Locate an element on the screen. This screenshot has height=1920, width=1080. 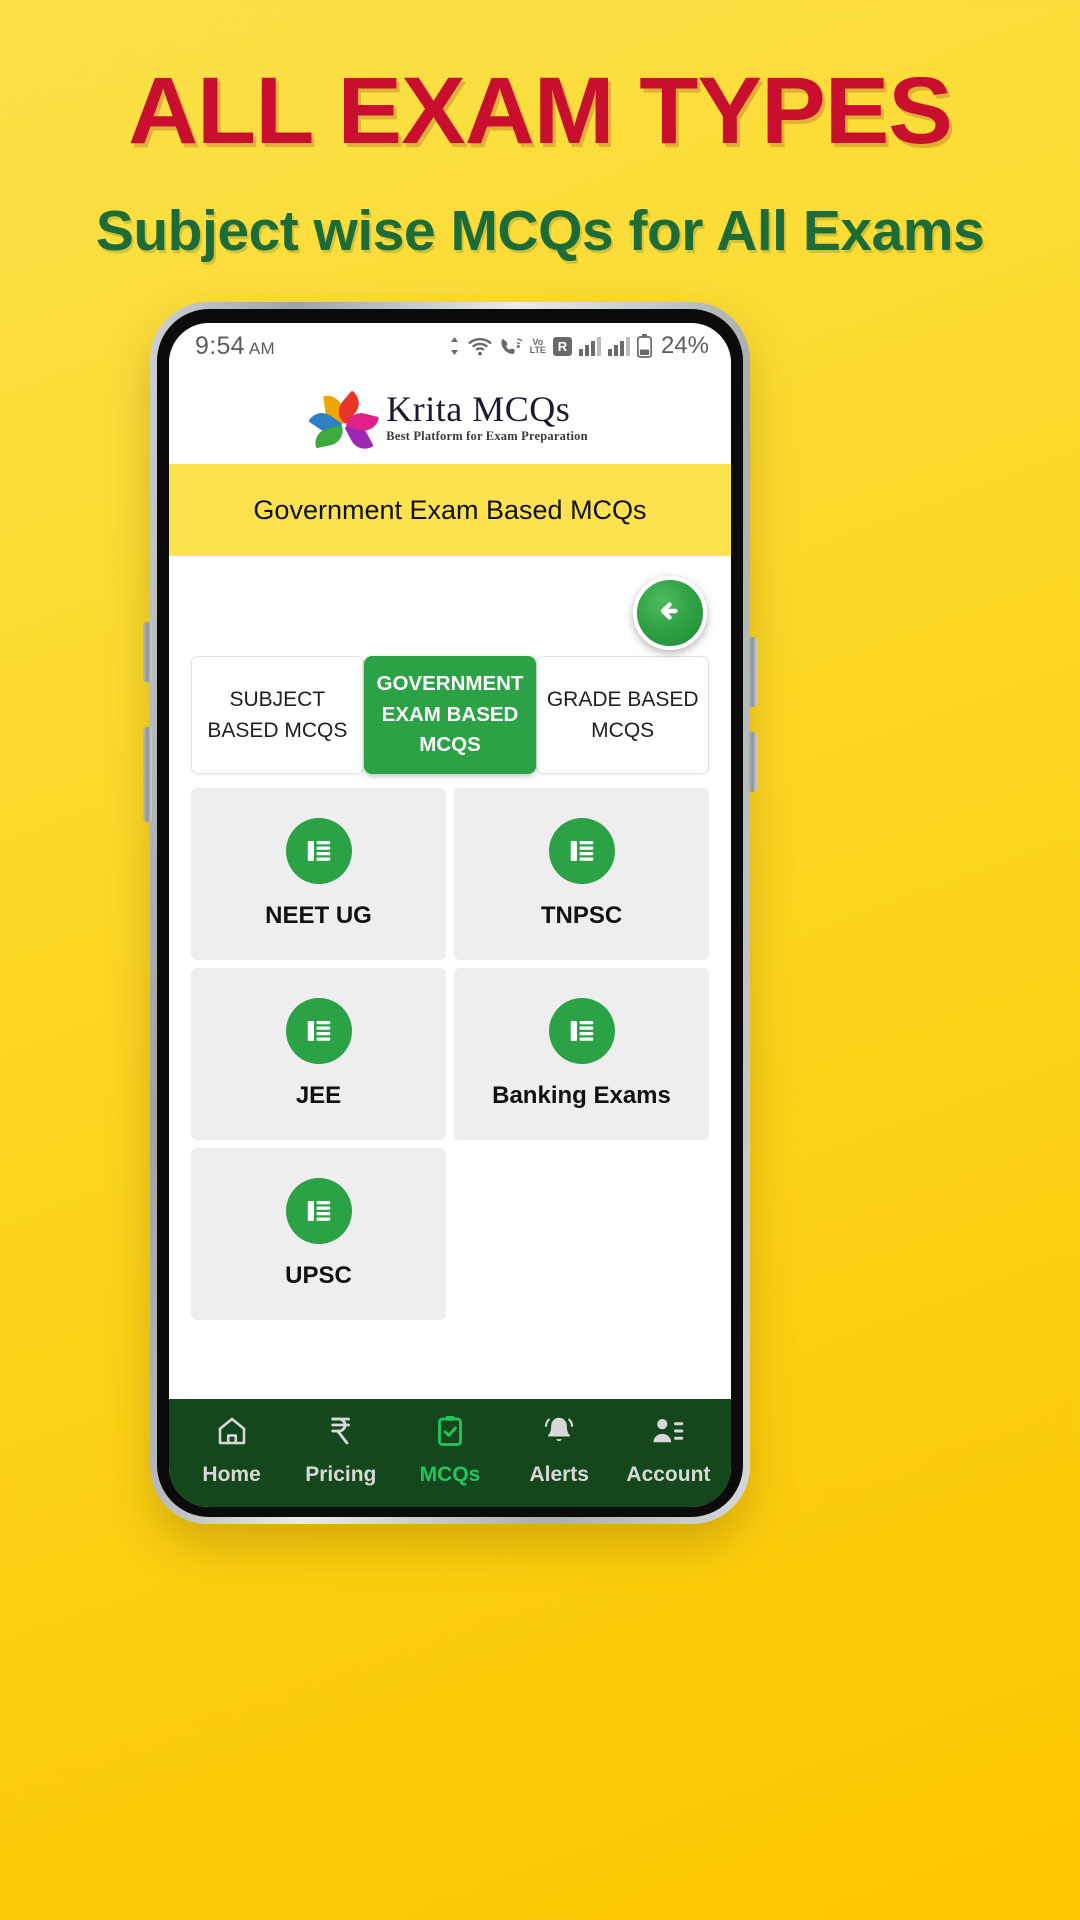
tab-government-exam-based-mcqs: GOVERNMENT EXAM BASED MCQS is located at coordinates (450, 715).